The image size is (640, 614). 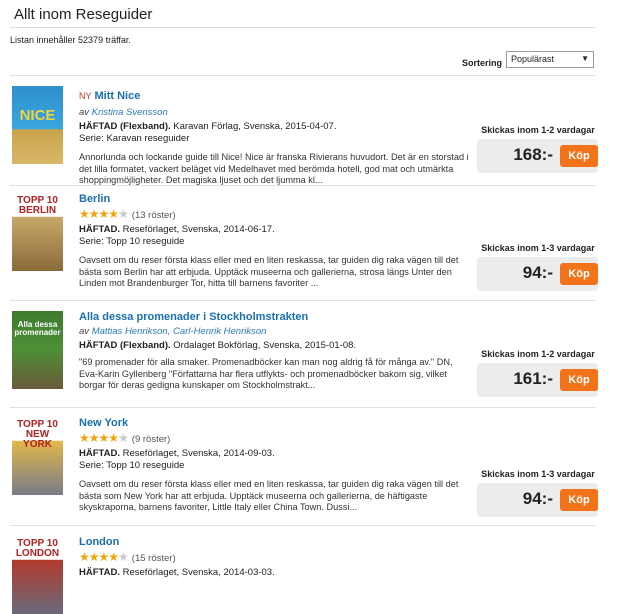 I want to click on price: 161:-, so click(x=533, y=378).